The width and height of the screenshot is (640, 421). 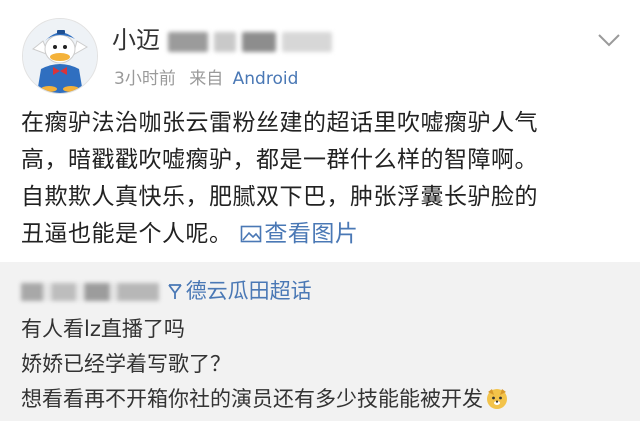 What do you see at coordinates (248, 291) in the screenshot?
I see `super-topic-label: 德云瓜田超话` at bounding box center [248, 291].